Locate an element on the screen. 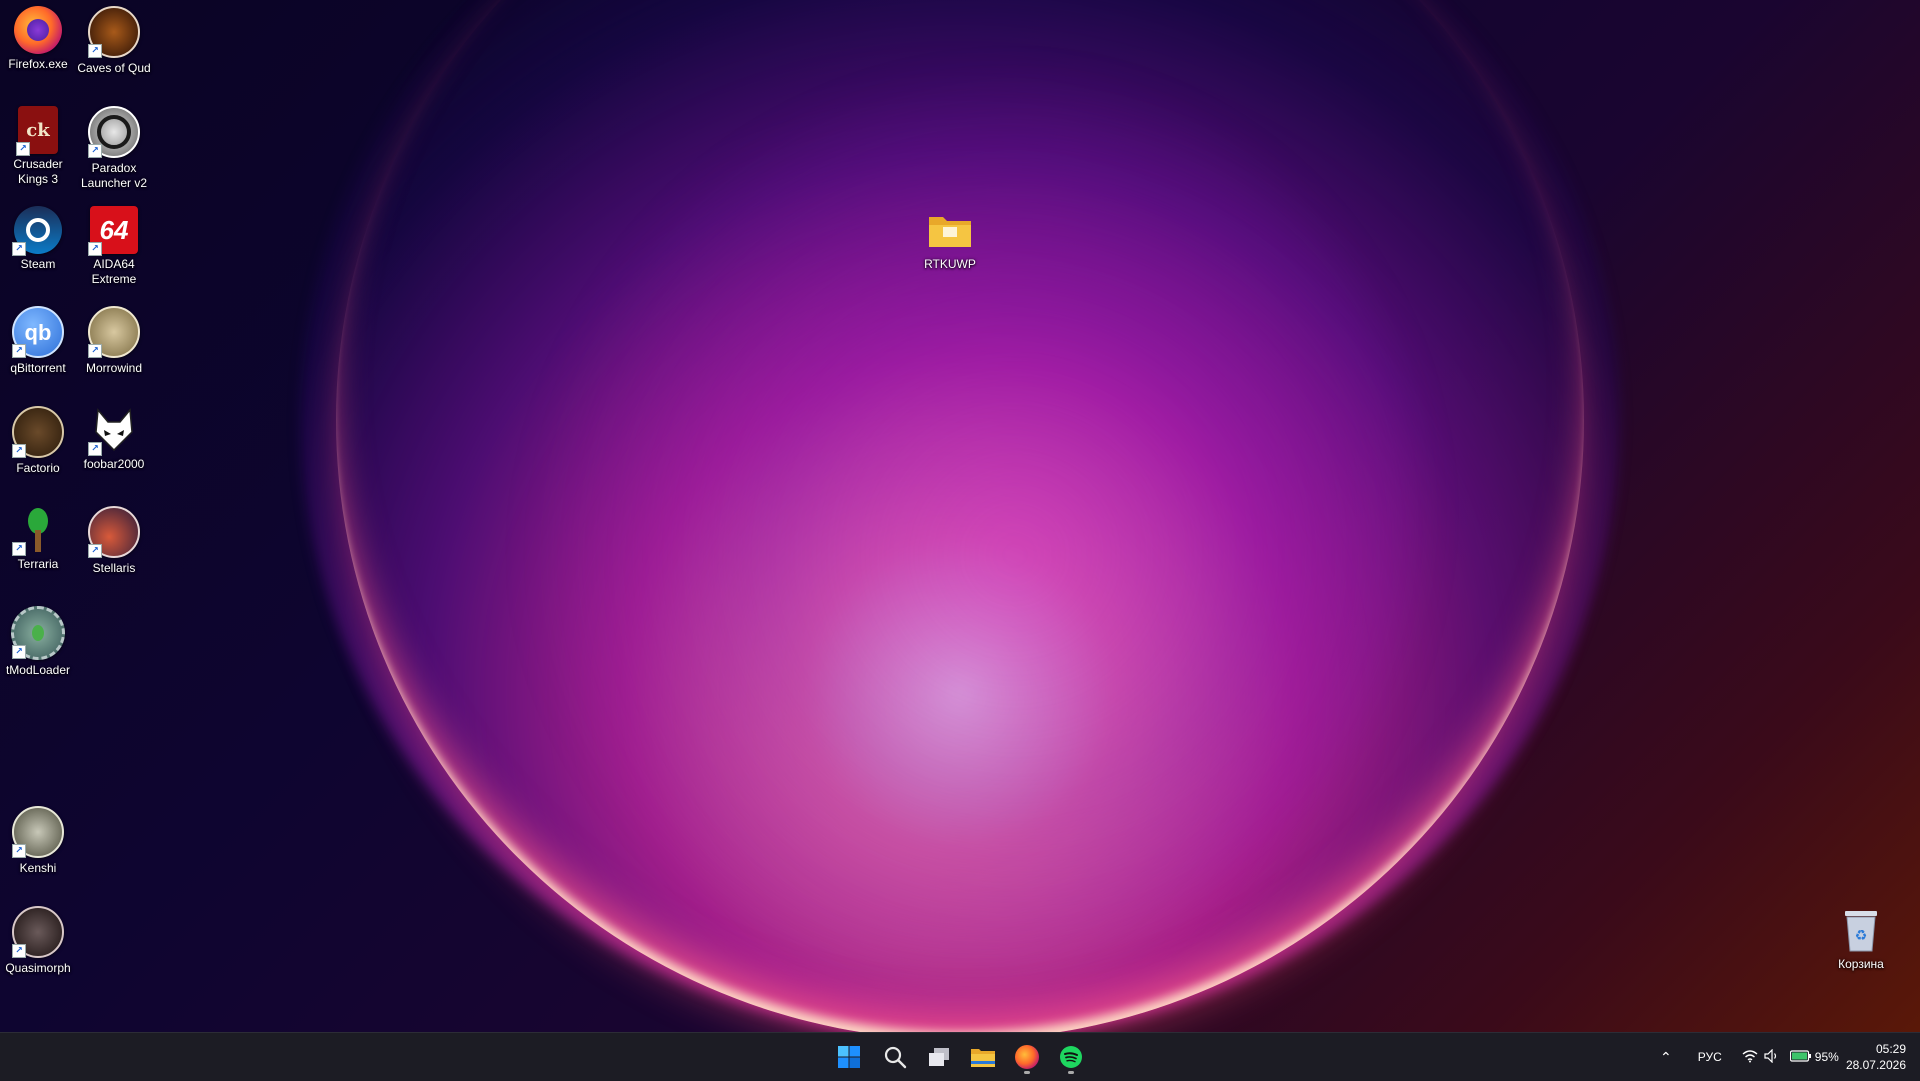 The height and width of the screenshot is (1081, 1920). input-language-indicator: РУС is located at coordinates (1710, 1057).